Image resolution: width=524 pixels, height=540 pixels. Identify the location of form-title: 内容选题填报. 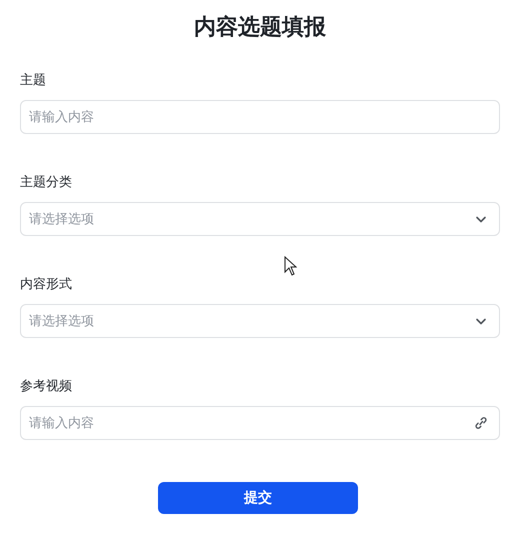
(260, 28).